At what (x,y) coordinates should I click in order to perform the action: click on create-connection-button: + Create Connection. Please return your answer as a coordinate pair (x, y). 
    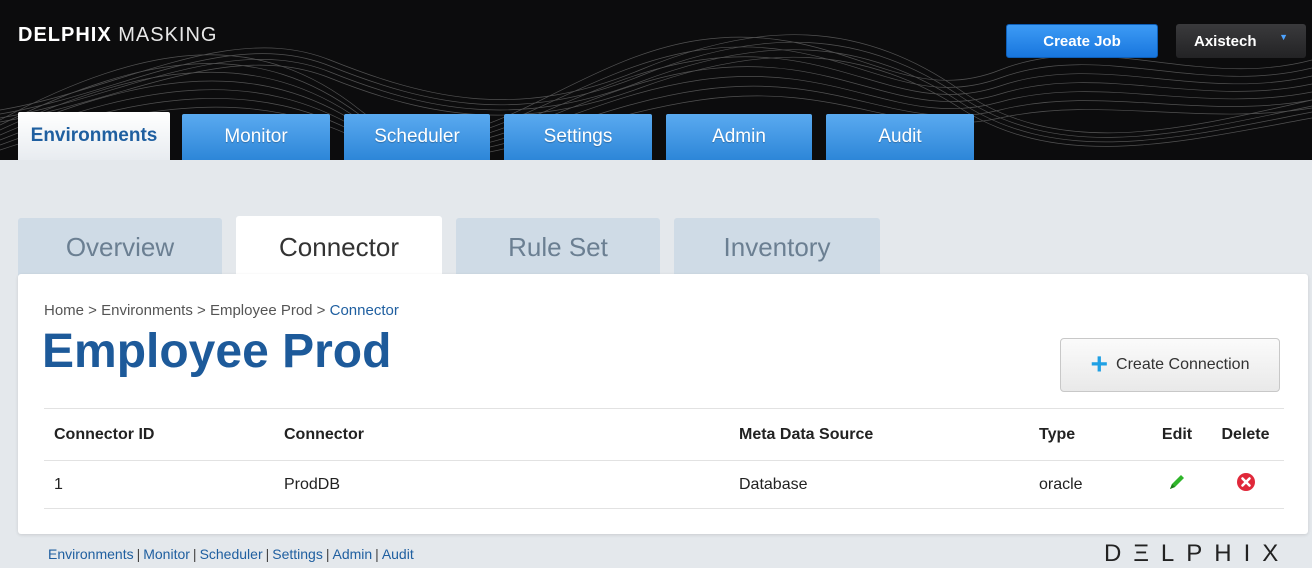
    Looking at the image, I should click on (1170, 365).